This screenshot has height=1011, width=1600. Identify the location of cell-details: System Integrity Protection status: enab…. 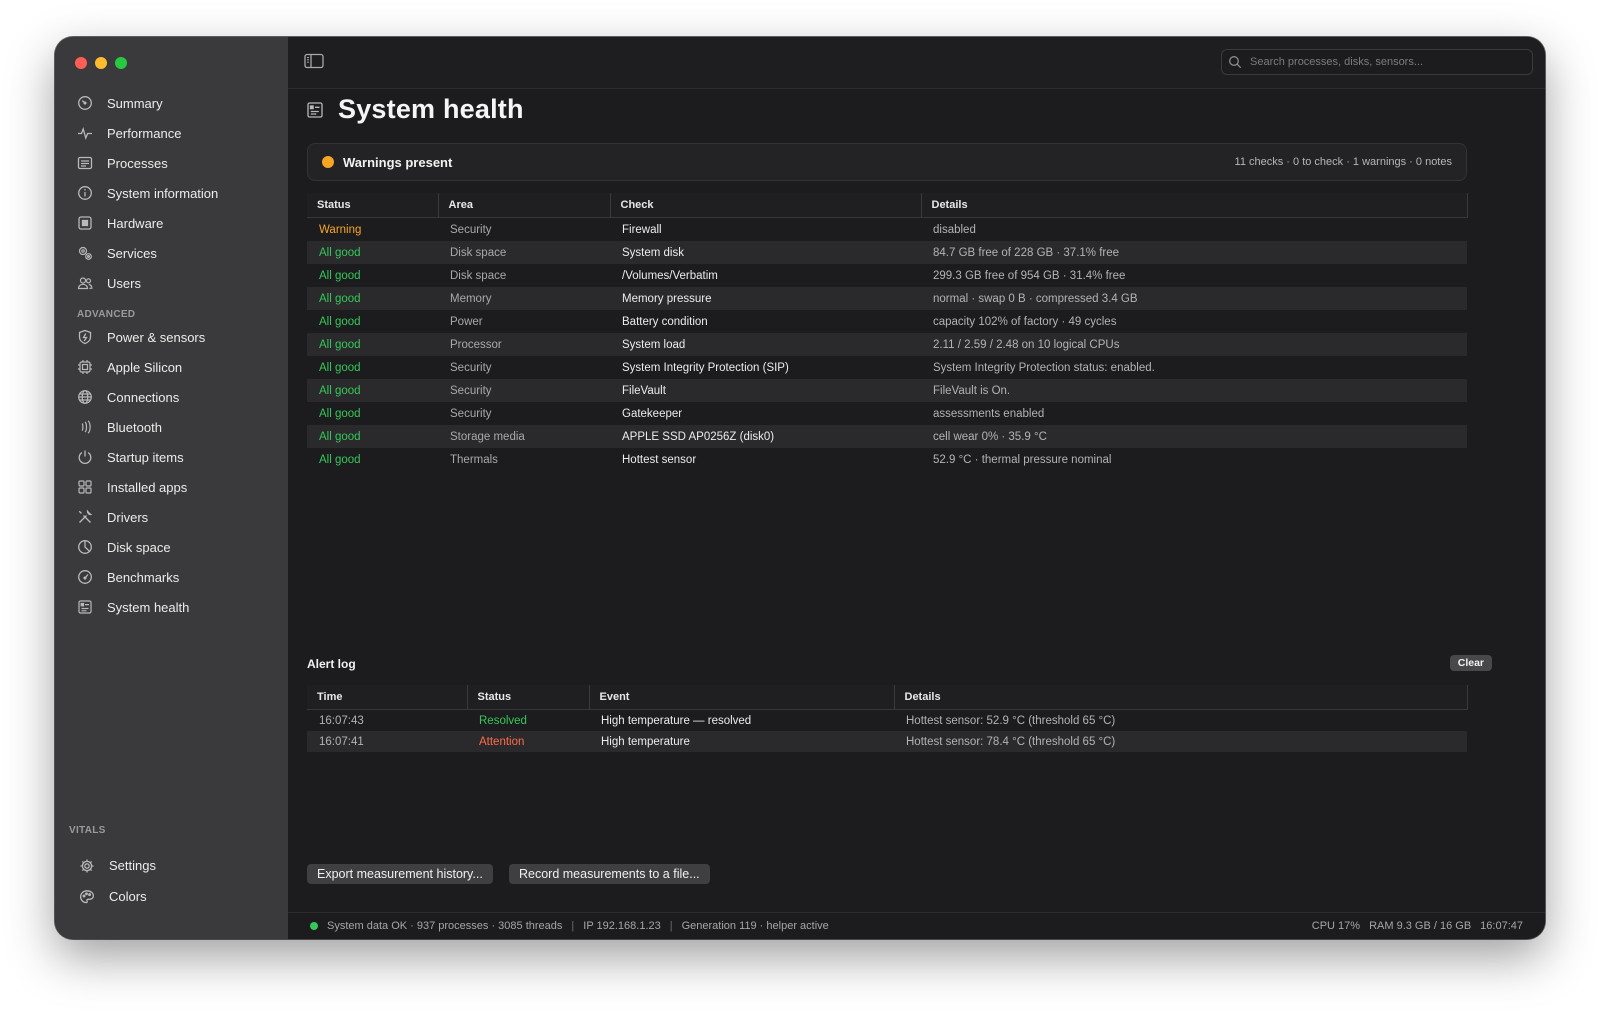
(1044, 367).